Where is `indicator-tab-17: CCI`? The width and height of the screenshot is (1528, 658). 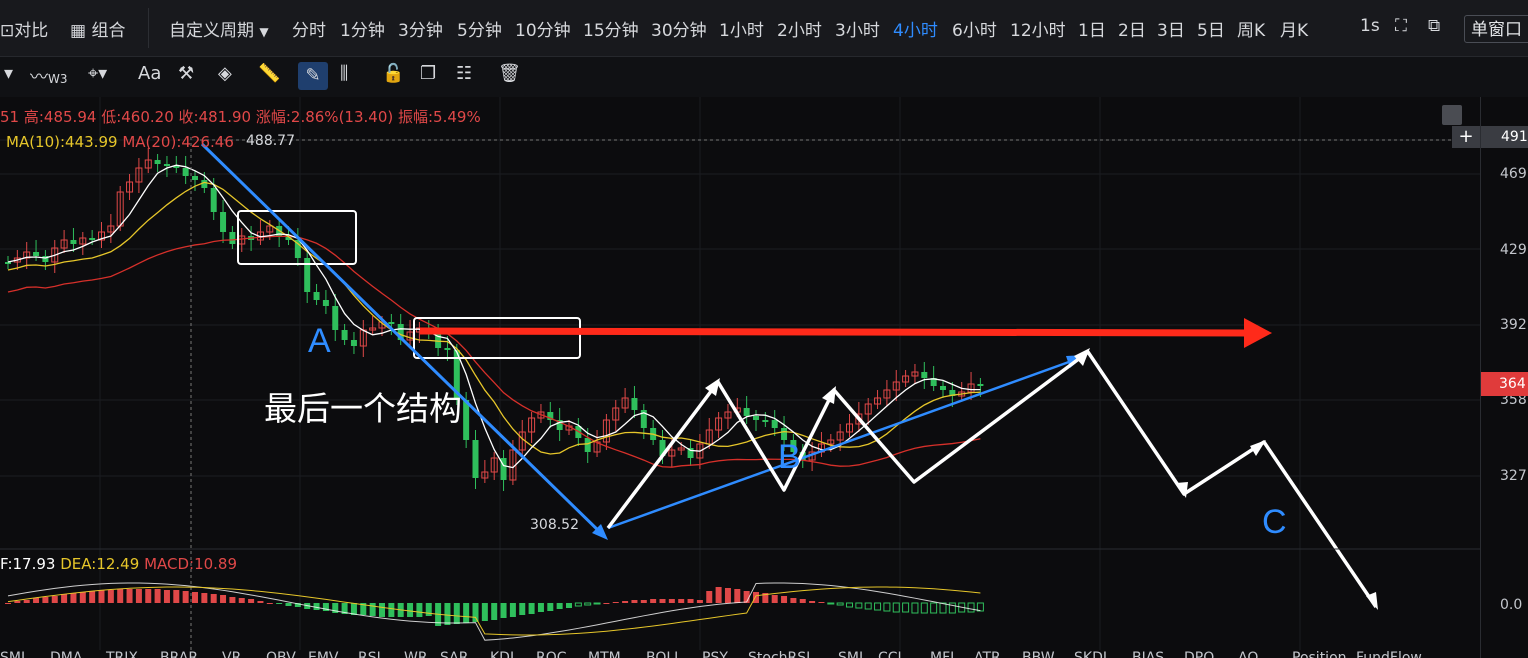 indicator-tab-17: CCI is located at coordinates (890, 654).